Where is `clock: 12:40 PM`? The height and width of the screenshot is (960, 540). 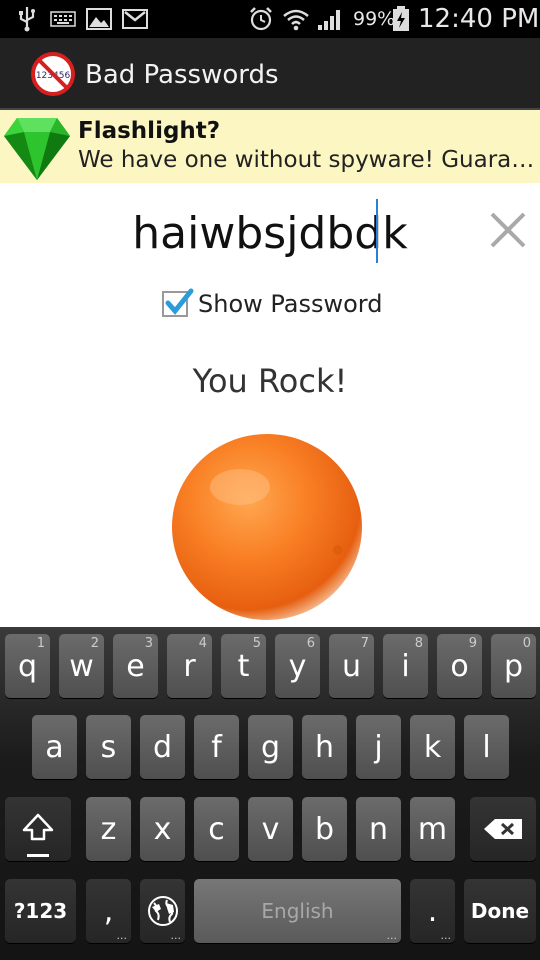 clock: 12:40 PM is located at coordinates (479, 19).